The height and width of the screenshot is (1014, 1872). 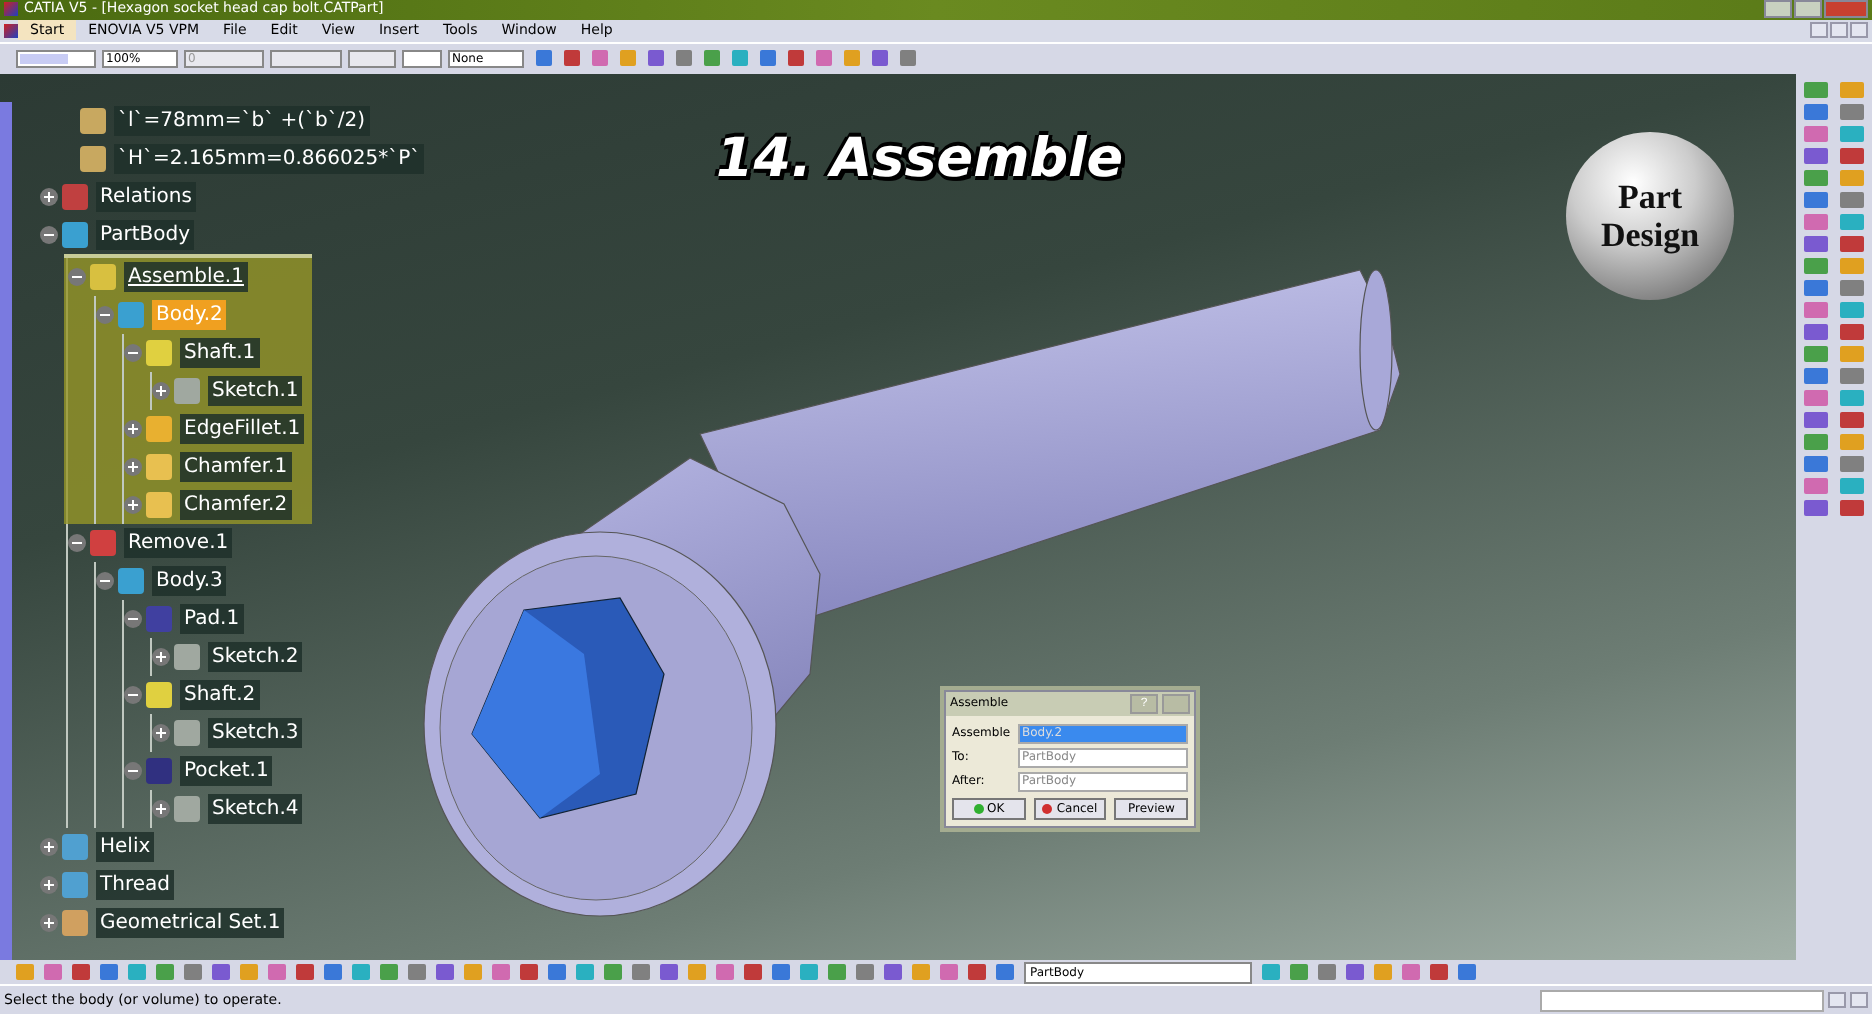 I want to click on command-field, so click(x=1682, y=1000).